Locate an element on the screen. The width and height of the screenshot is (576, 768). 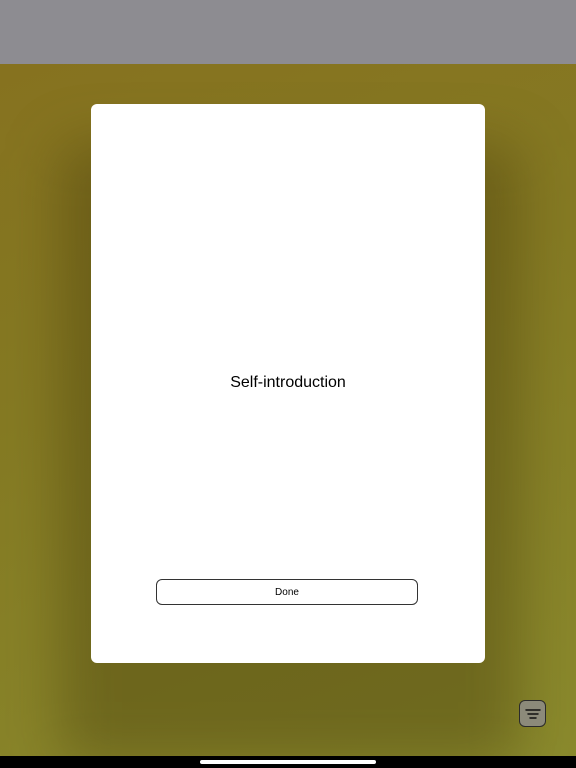
dialog-title: Self-introduction is located at coordinates (288, 382).